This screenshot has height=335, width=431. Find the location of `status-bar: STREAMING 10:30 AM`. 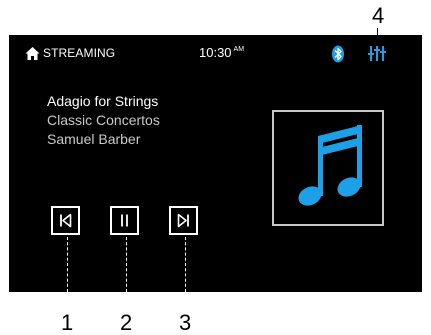

status-bar: STREAMING 10:30 AM is located at coordinates (215, 54).